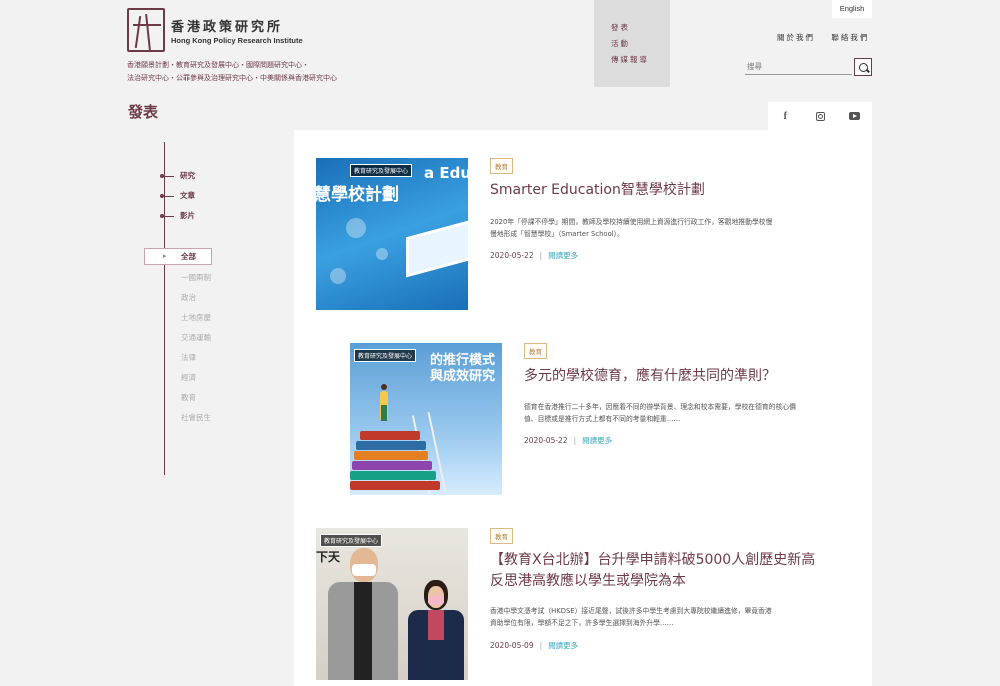 Image resolution: width=1000 pixels, height=686 pixels. What do you see at coordinates (357, 195) in the screenshot?
I see `thumb-text: 慧學校計劃` at bounding box center [357, 195].